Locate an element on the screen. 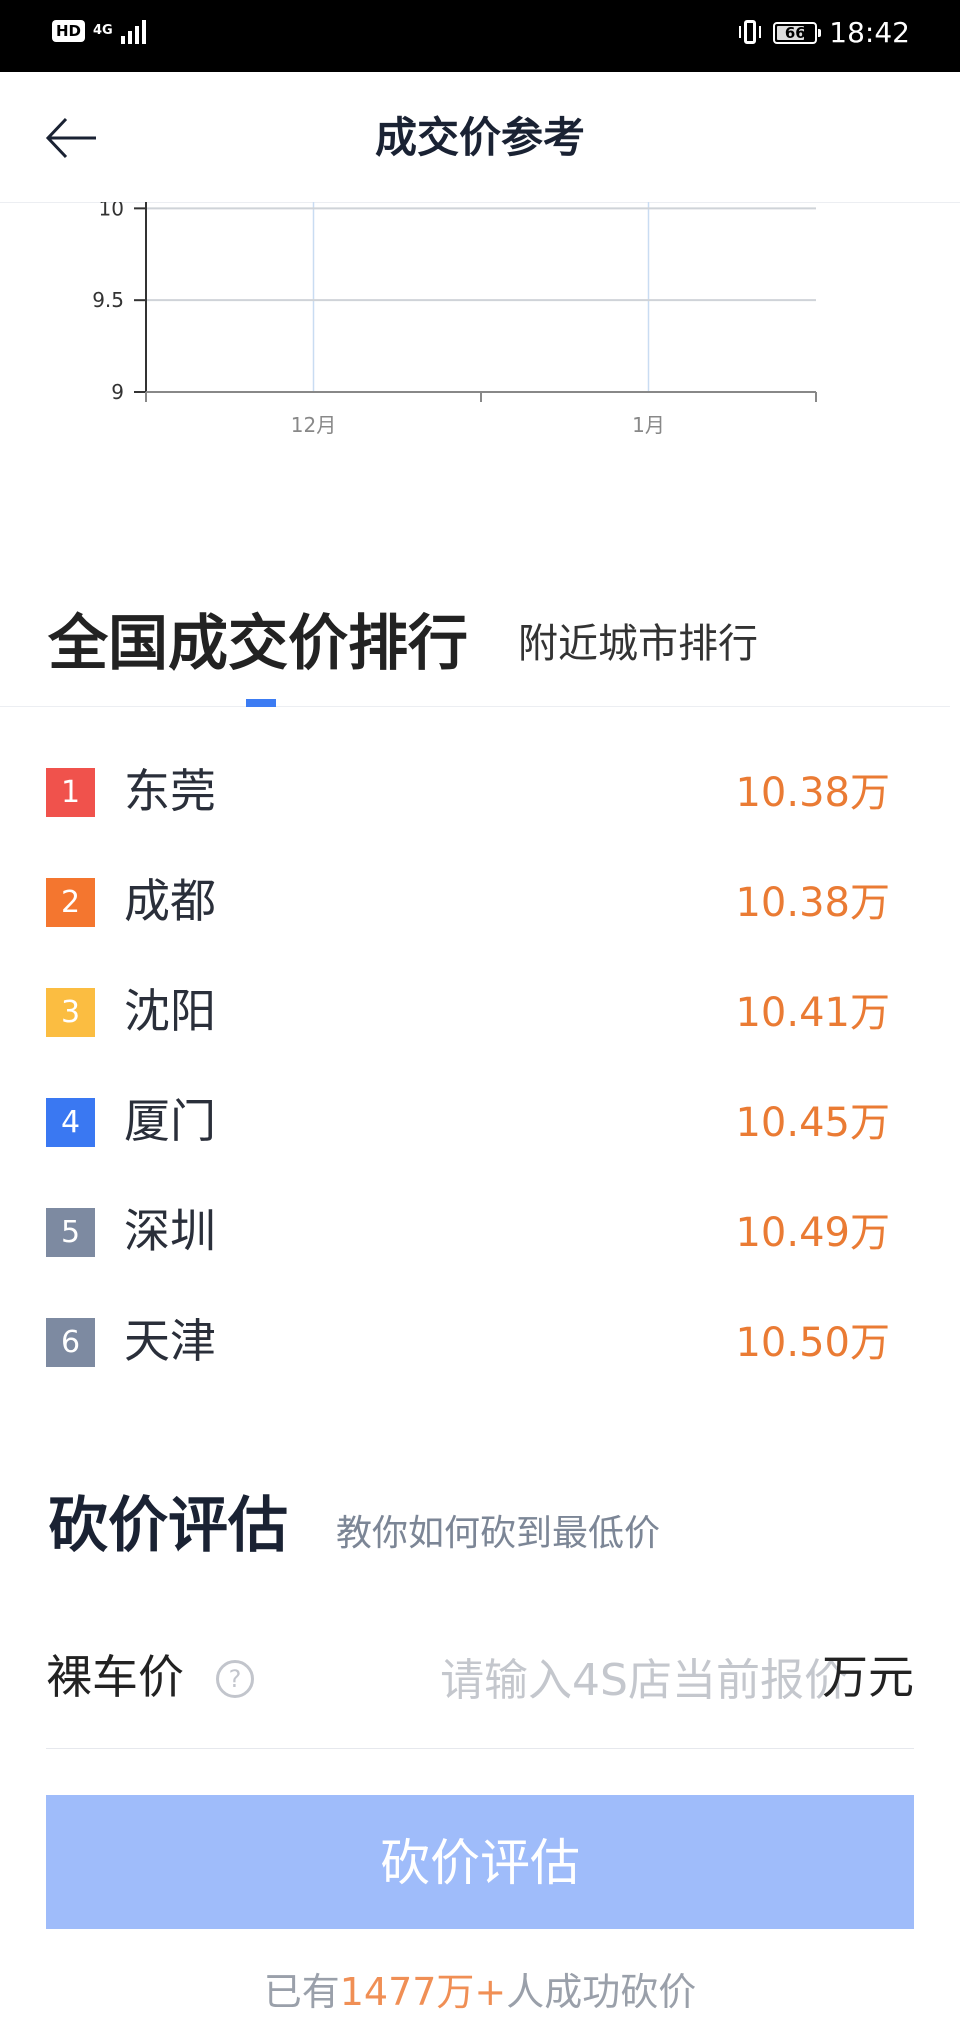 The image size is (960, 2022). bargain-evaluate-button: 砍价评估 is located at coordinates (480, 1862).